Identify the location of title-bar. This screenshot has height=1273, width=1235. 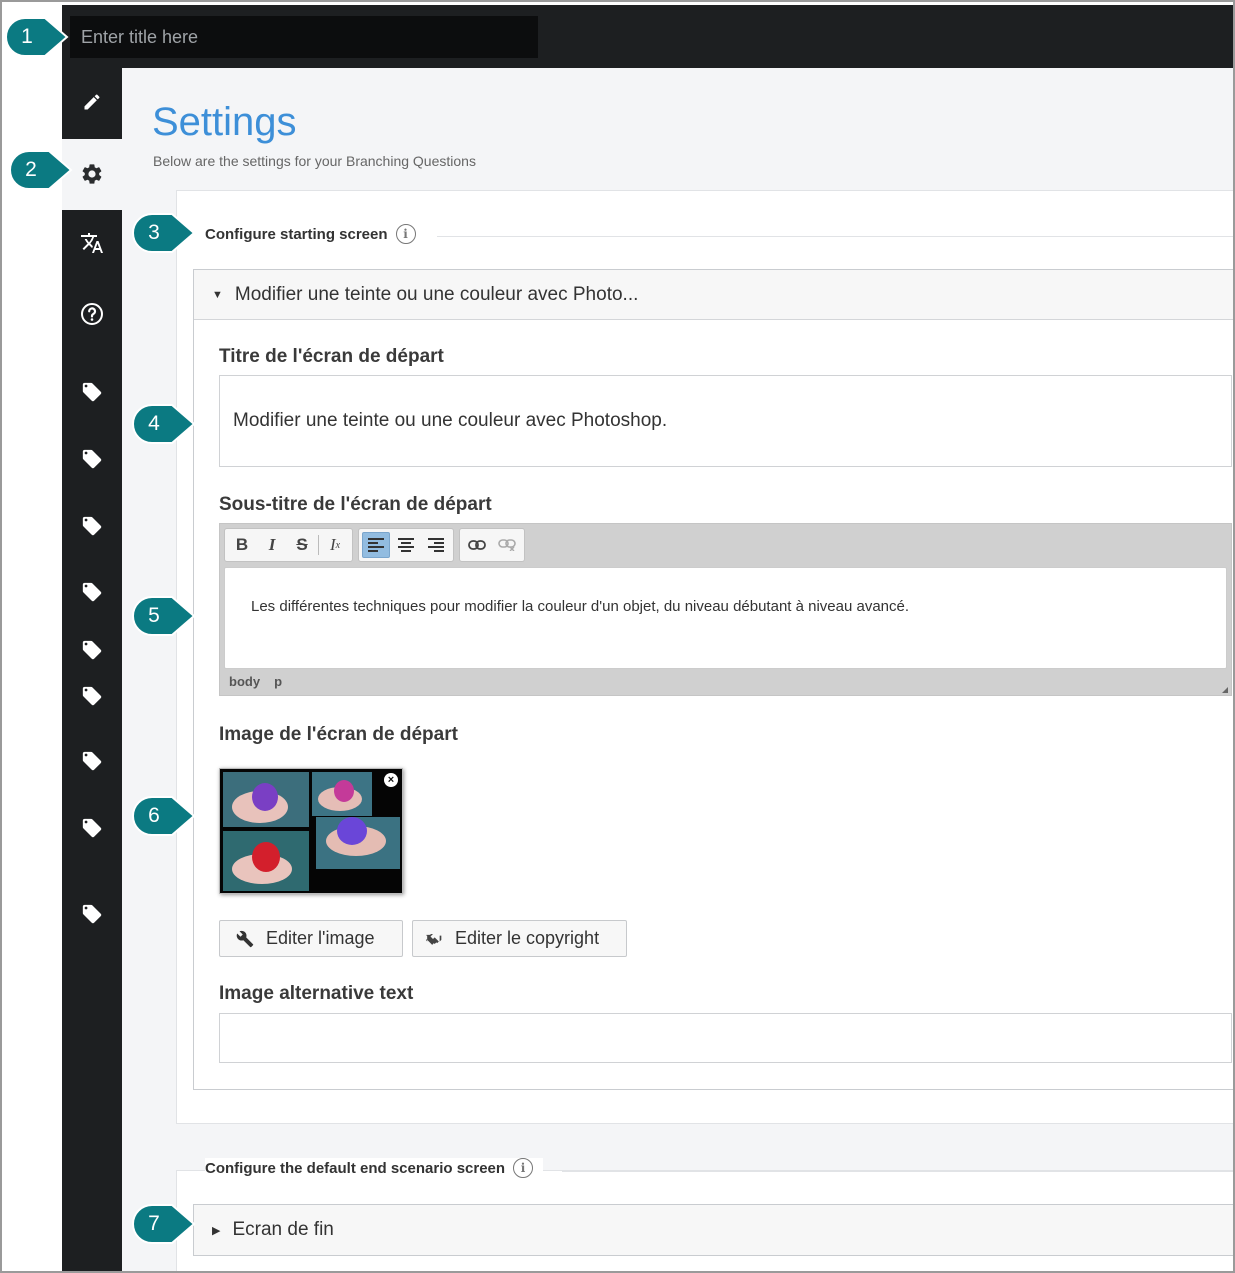
(647, 36).